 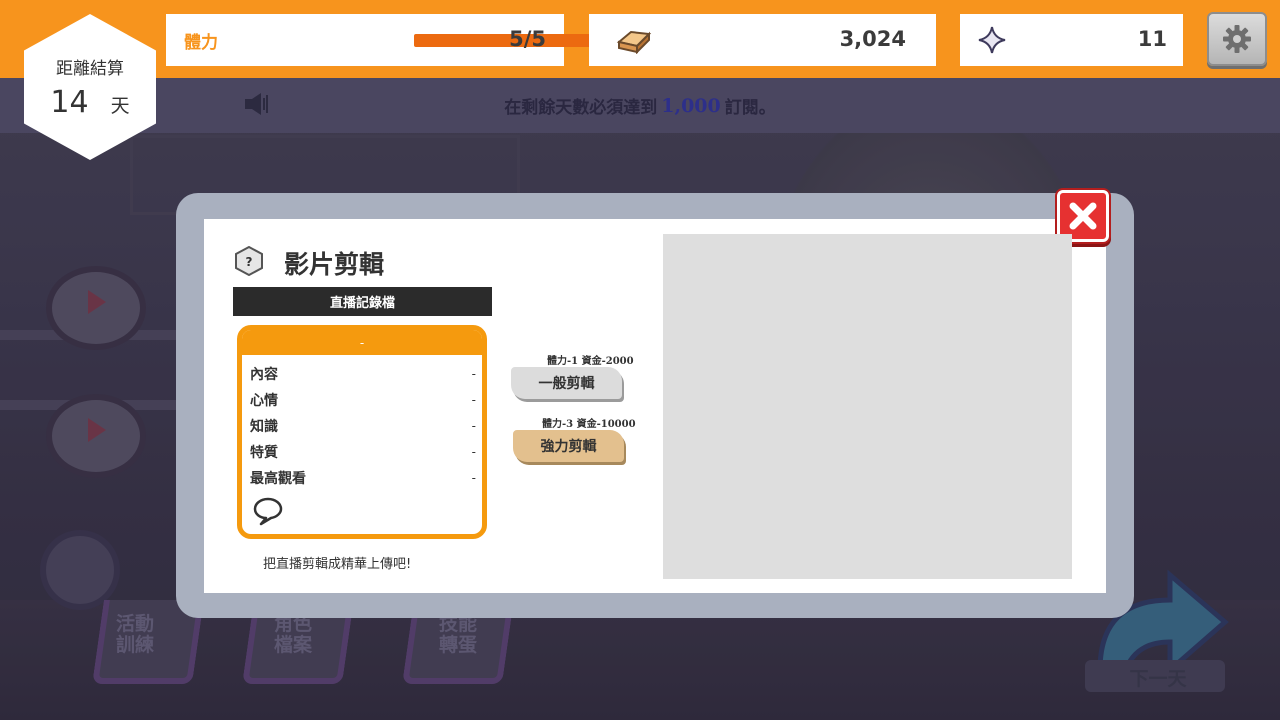 What do you see at coordinates (69, 102) in the screenshot?
I see `countdown-days-number: 14` at bounding box center [69, 102].